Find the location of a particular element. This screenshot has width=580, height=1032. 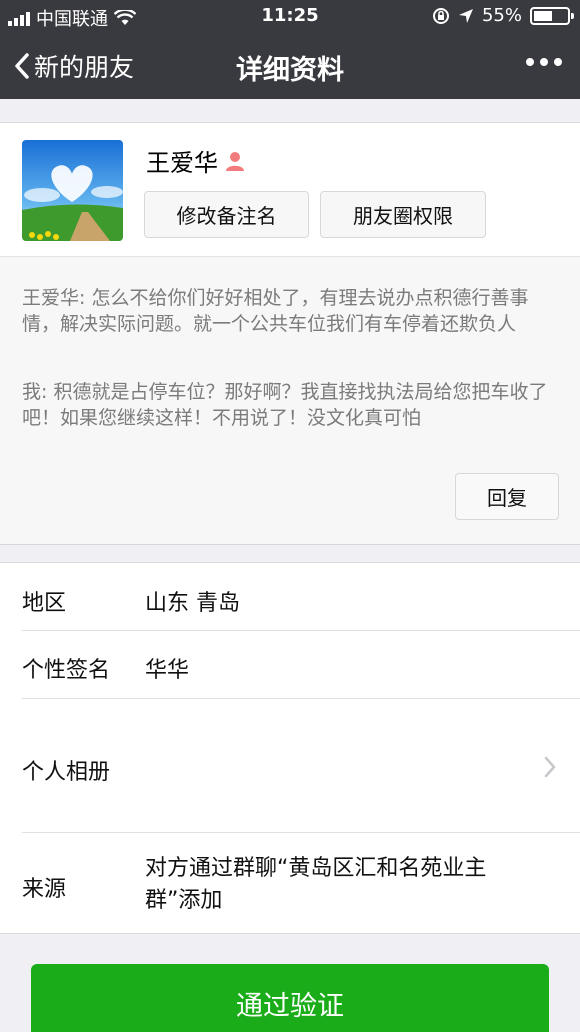

reply-button: 回复 is located at coordinates (507, 496).